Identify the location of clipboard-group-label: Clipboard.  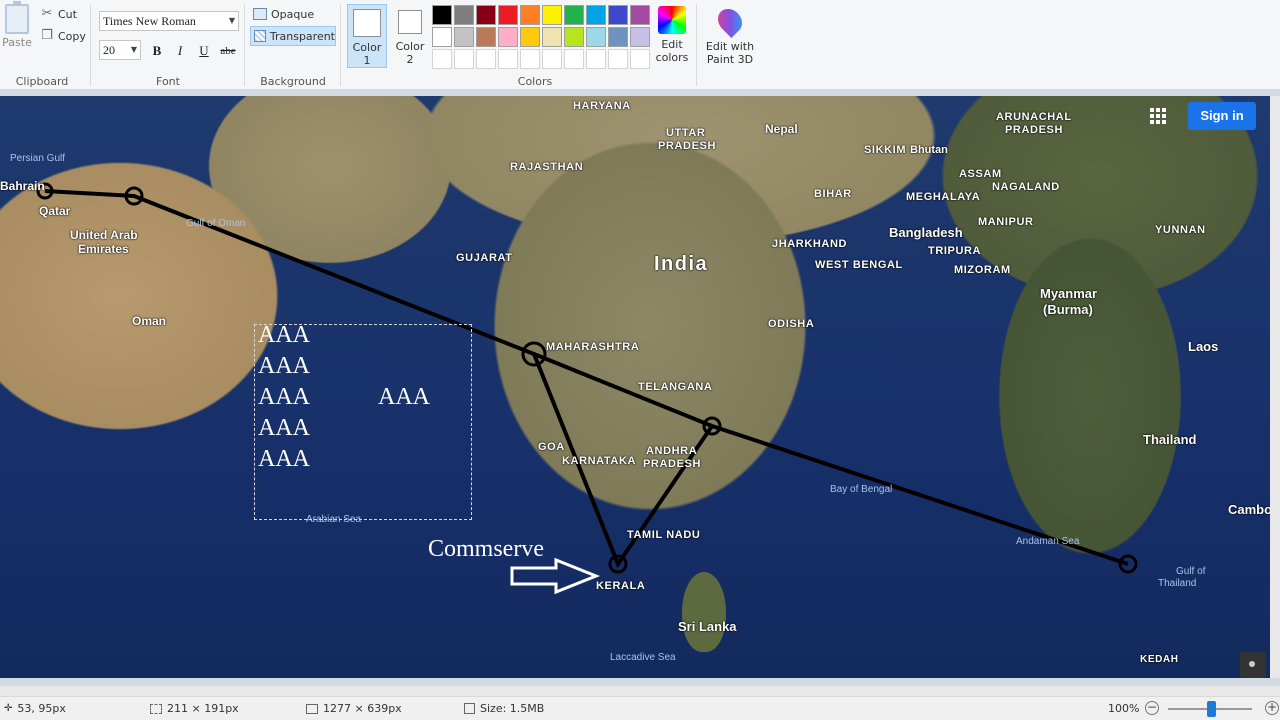
(42, 81).